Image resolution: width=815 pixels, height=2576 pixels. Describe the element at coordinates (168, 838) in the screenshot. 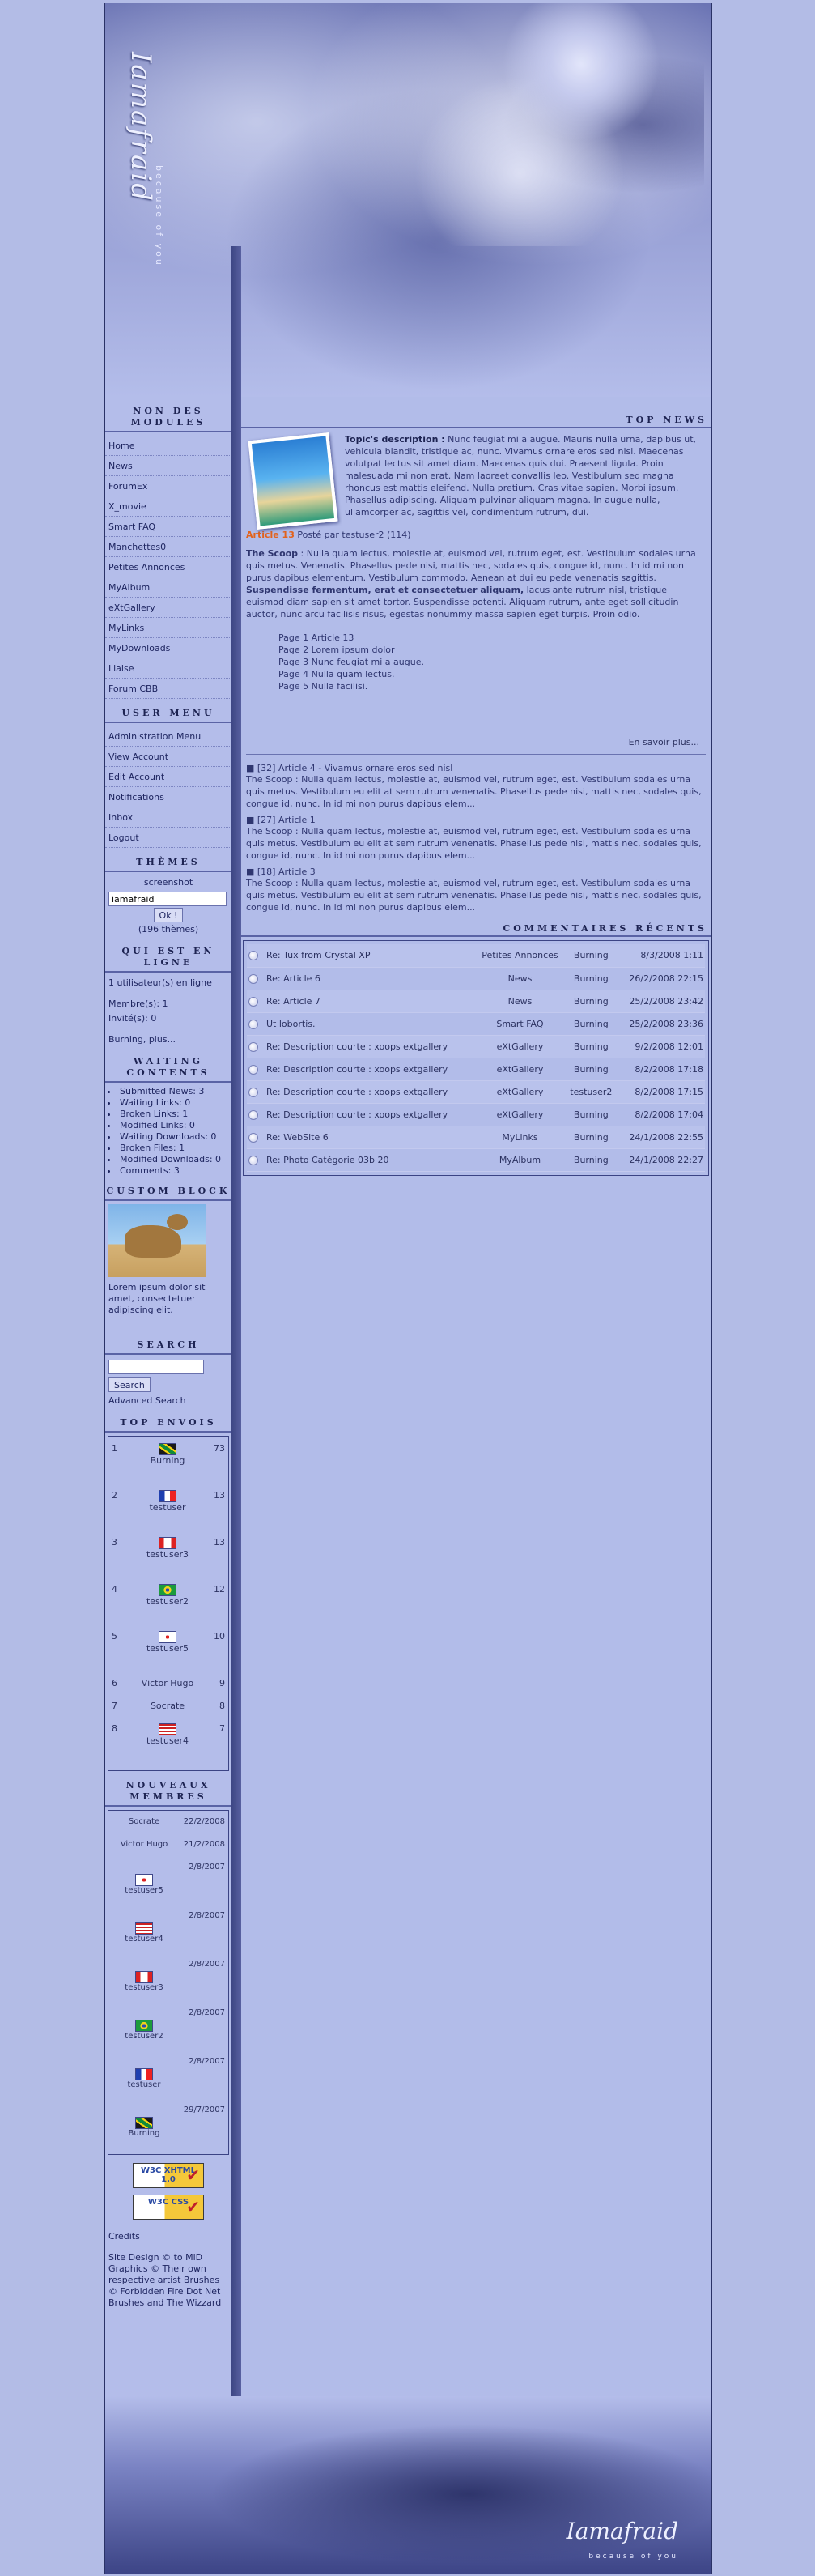

I see `user-menu-item: Logout` at that location.